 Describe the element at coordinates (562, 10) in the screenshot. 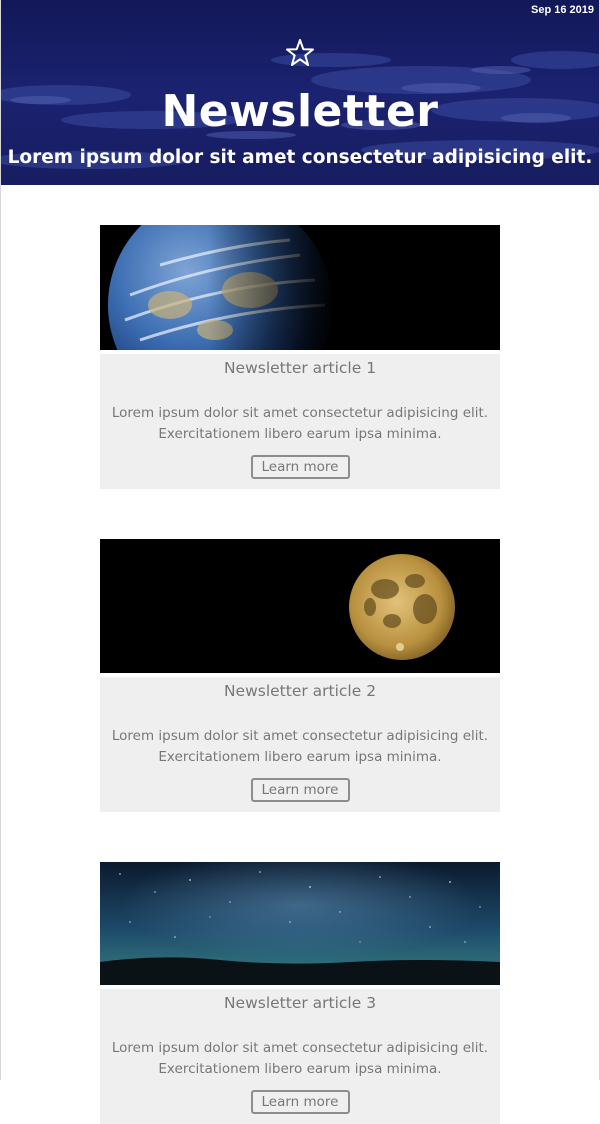

I see `issue-date: Sep 16 2019` at that location.